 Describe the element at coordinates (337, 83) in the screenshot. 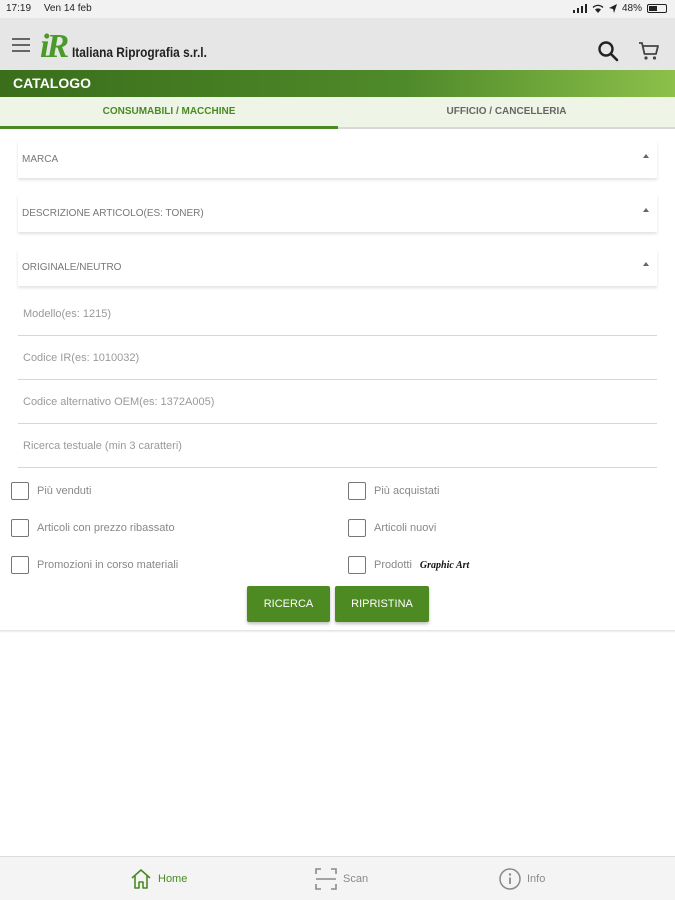

I see `catalog-bar: CATALOGO` at that location.